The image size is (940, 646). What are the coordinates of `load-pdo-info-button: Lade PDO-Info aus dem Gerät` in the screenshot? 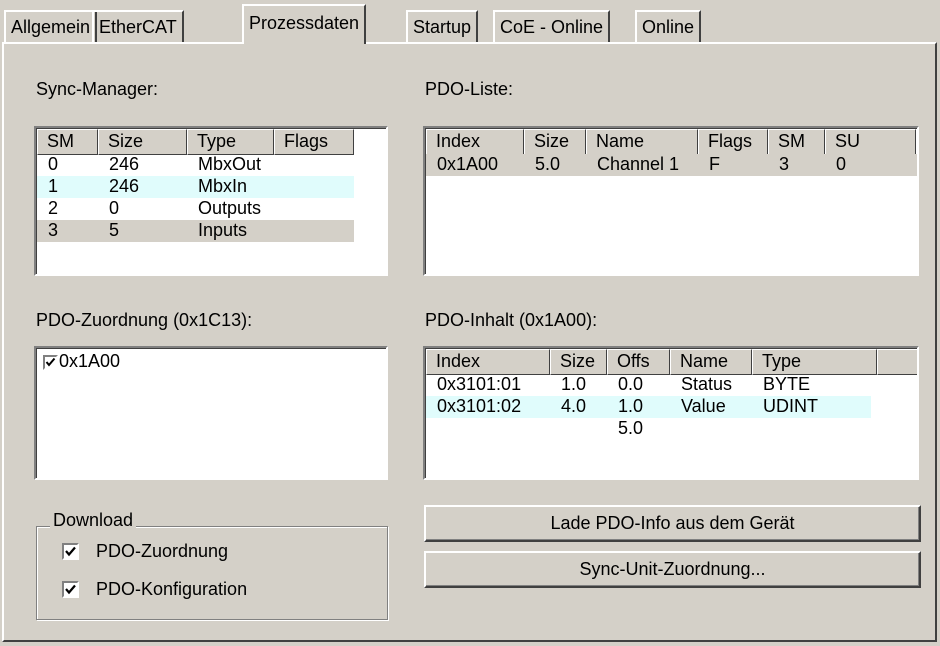 It's located at (672, 523).